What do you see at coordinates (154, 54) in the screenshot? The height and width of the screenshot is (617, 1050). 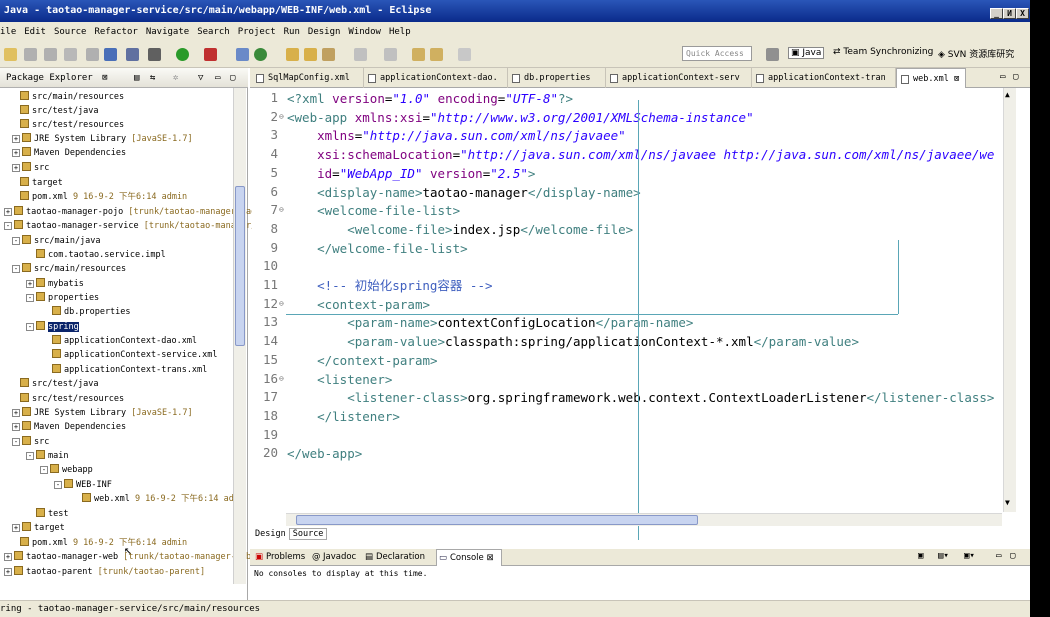 I see `debug-icon` at bounding box center [154, 54].